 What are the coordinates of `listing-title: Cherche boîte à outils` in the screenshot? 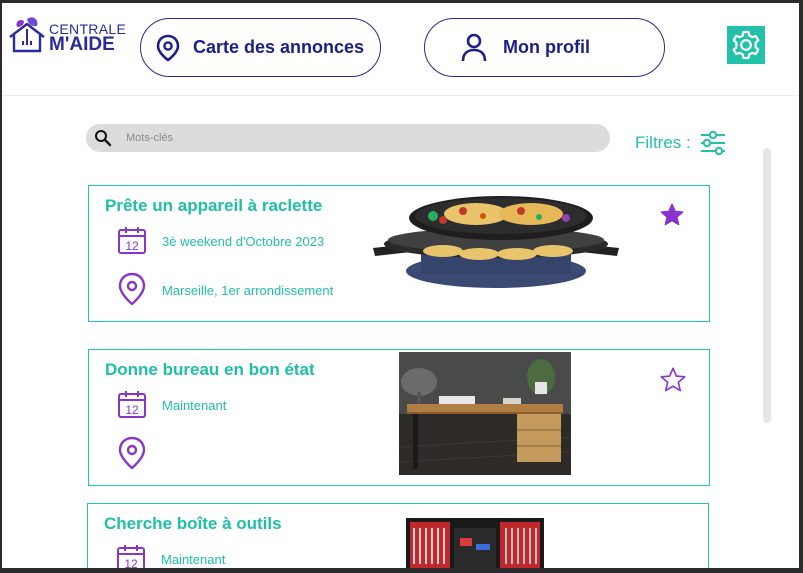 It's located at (193, 523).